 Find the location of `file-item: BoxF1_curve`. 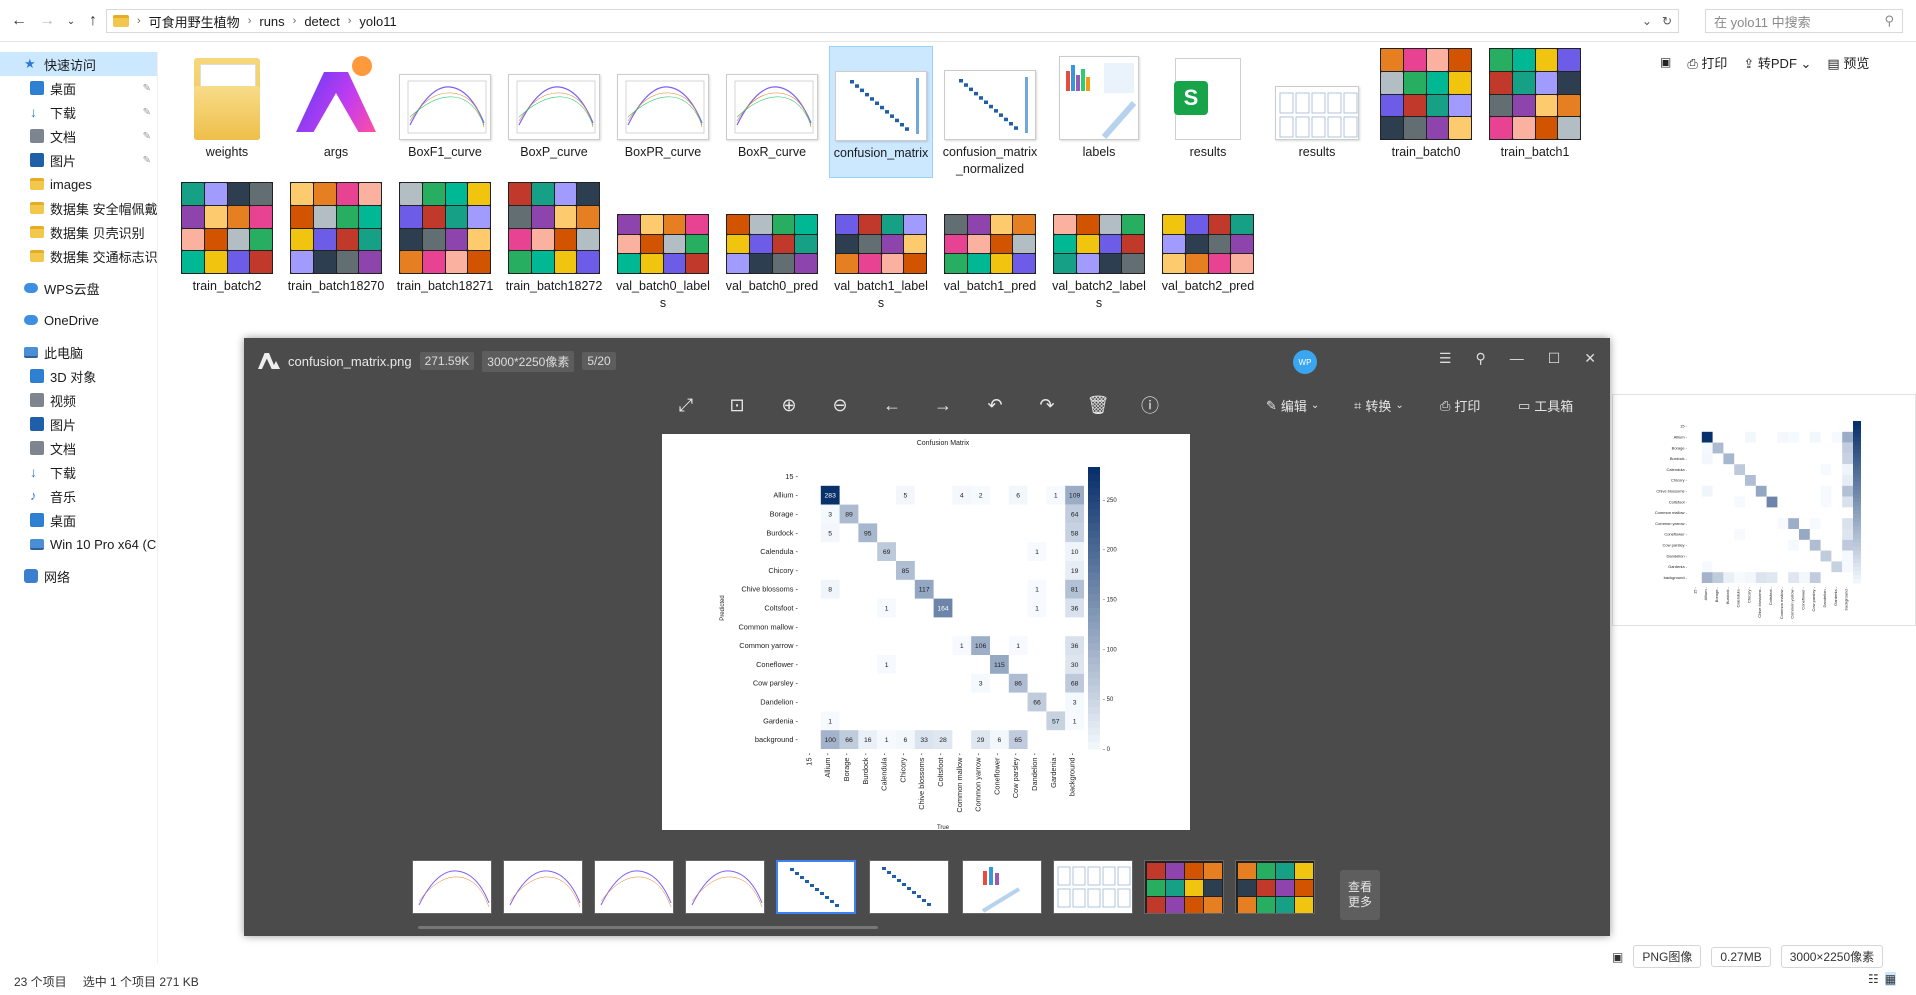

file-item: BoxF1_curve is located at coordinates (445, 112).